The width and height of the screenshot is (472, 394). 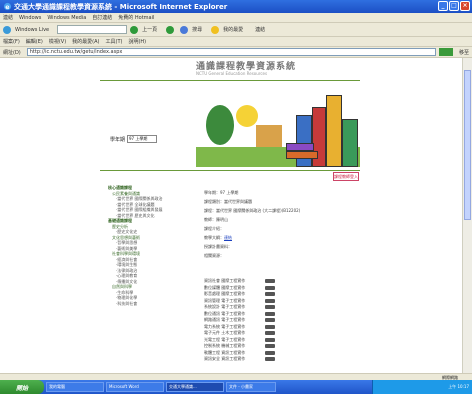 What do you see at coordinates (464, 52) in the screenshot?
I see `go-label: 移至` at bounding box center [464, 52].